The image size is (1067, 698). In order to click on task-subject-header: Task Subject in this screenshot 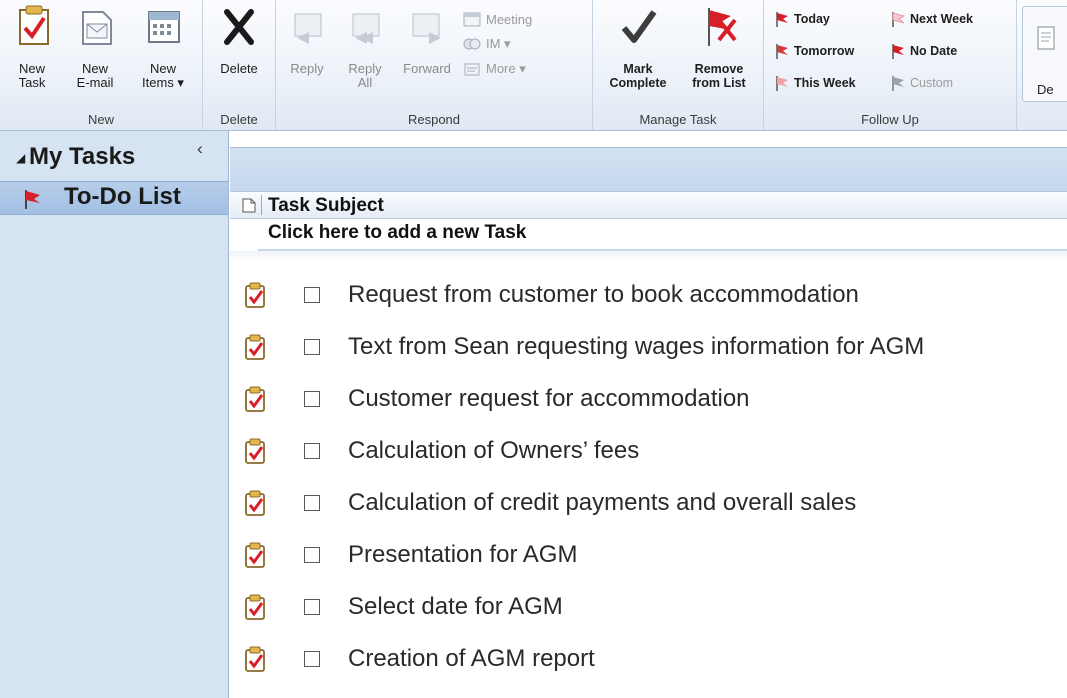, I will do `click(326, 205)`.